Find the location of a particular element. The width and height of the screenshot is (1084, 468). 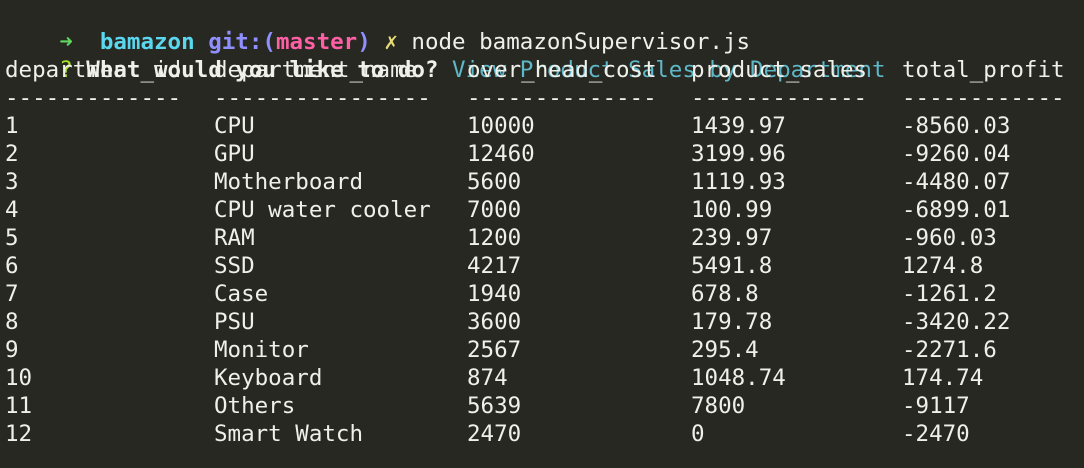

cell-department-name: Others is located at coordinates (255, 406).